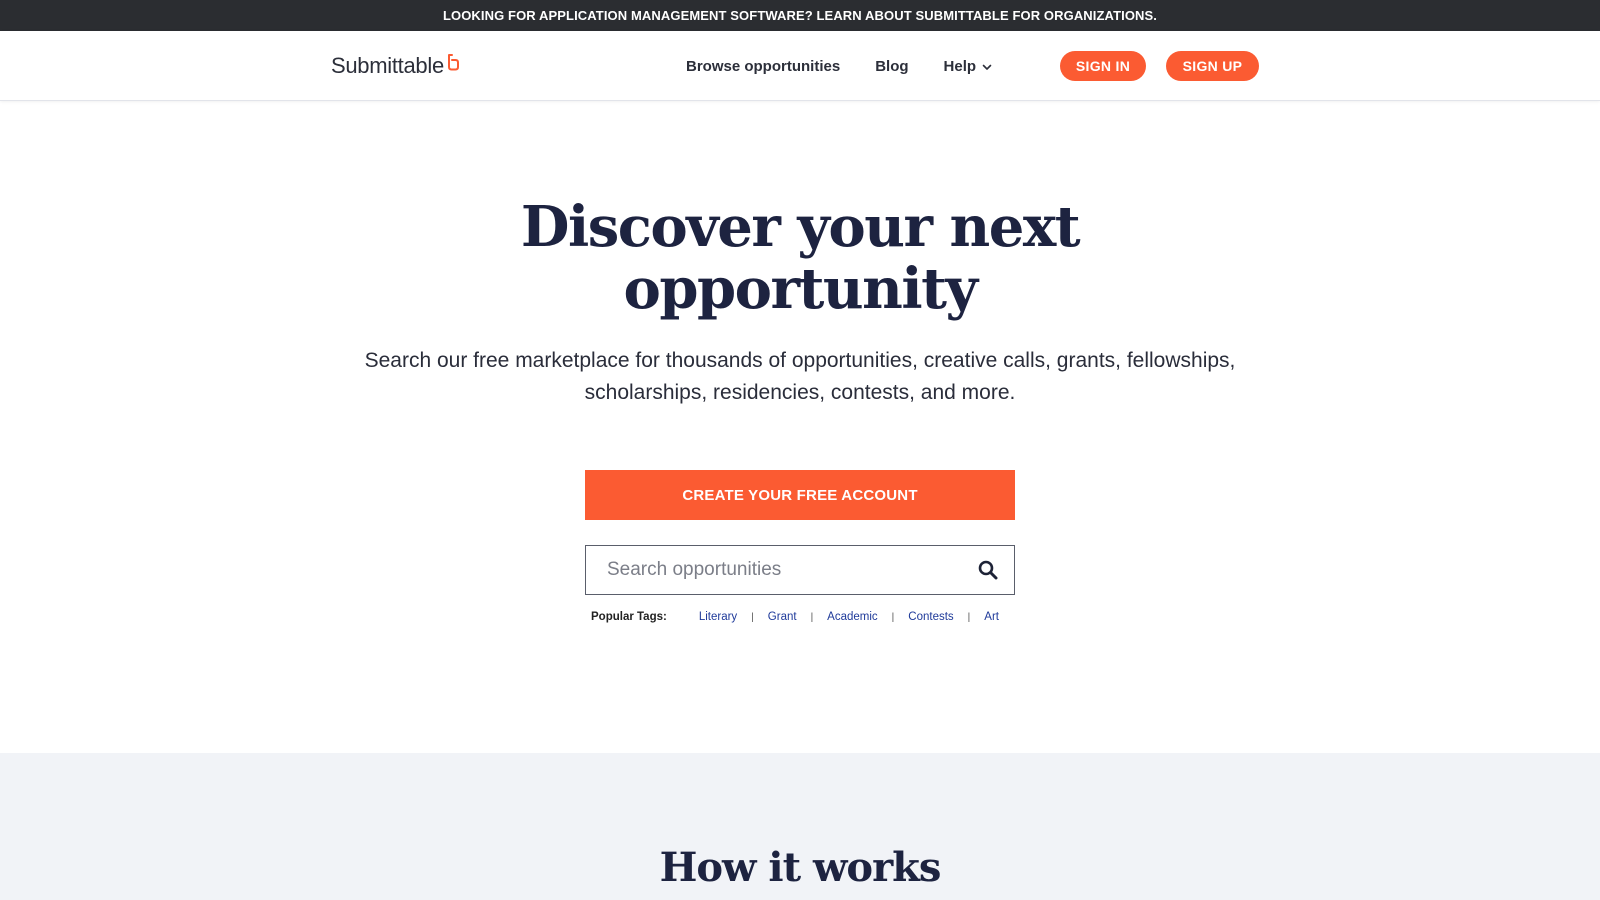  Describe the element at coordinates (987, 66) in the screenshot. I see `chevron-down-icon` at that location.